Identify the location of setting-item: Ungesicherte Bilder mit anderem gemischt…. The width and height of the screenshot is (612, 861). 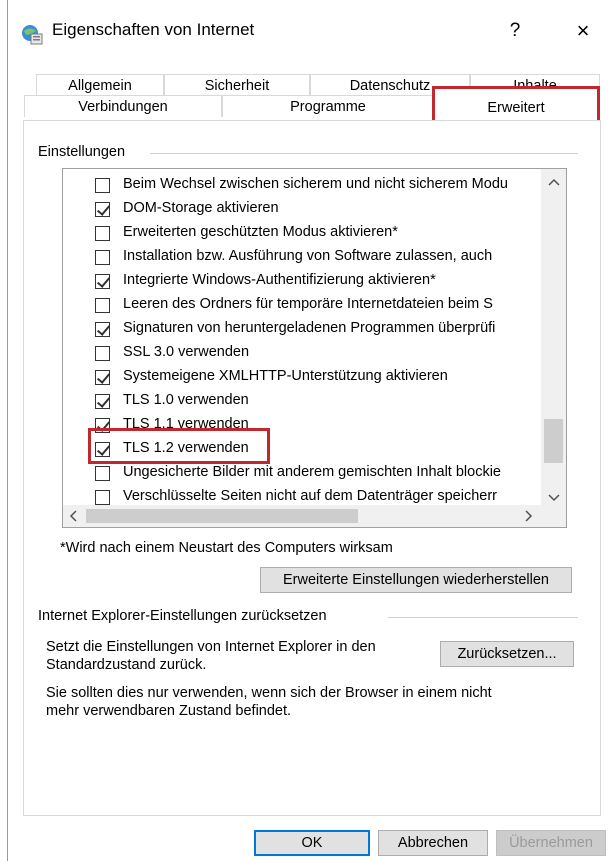
(318, 474).